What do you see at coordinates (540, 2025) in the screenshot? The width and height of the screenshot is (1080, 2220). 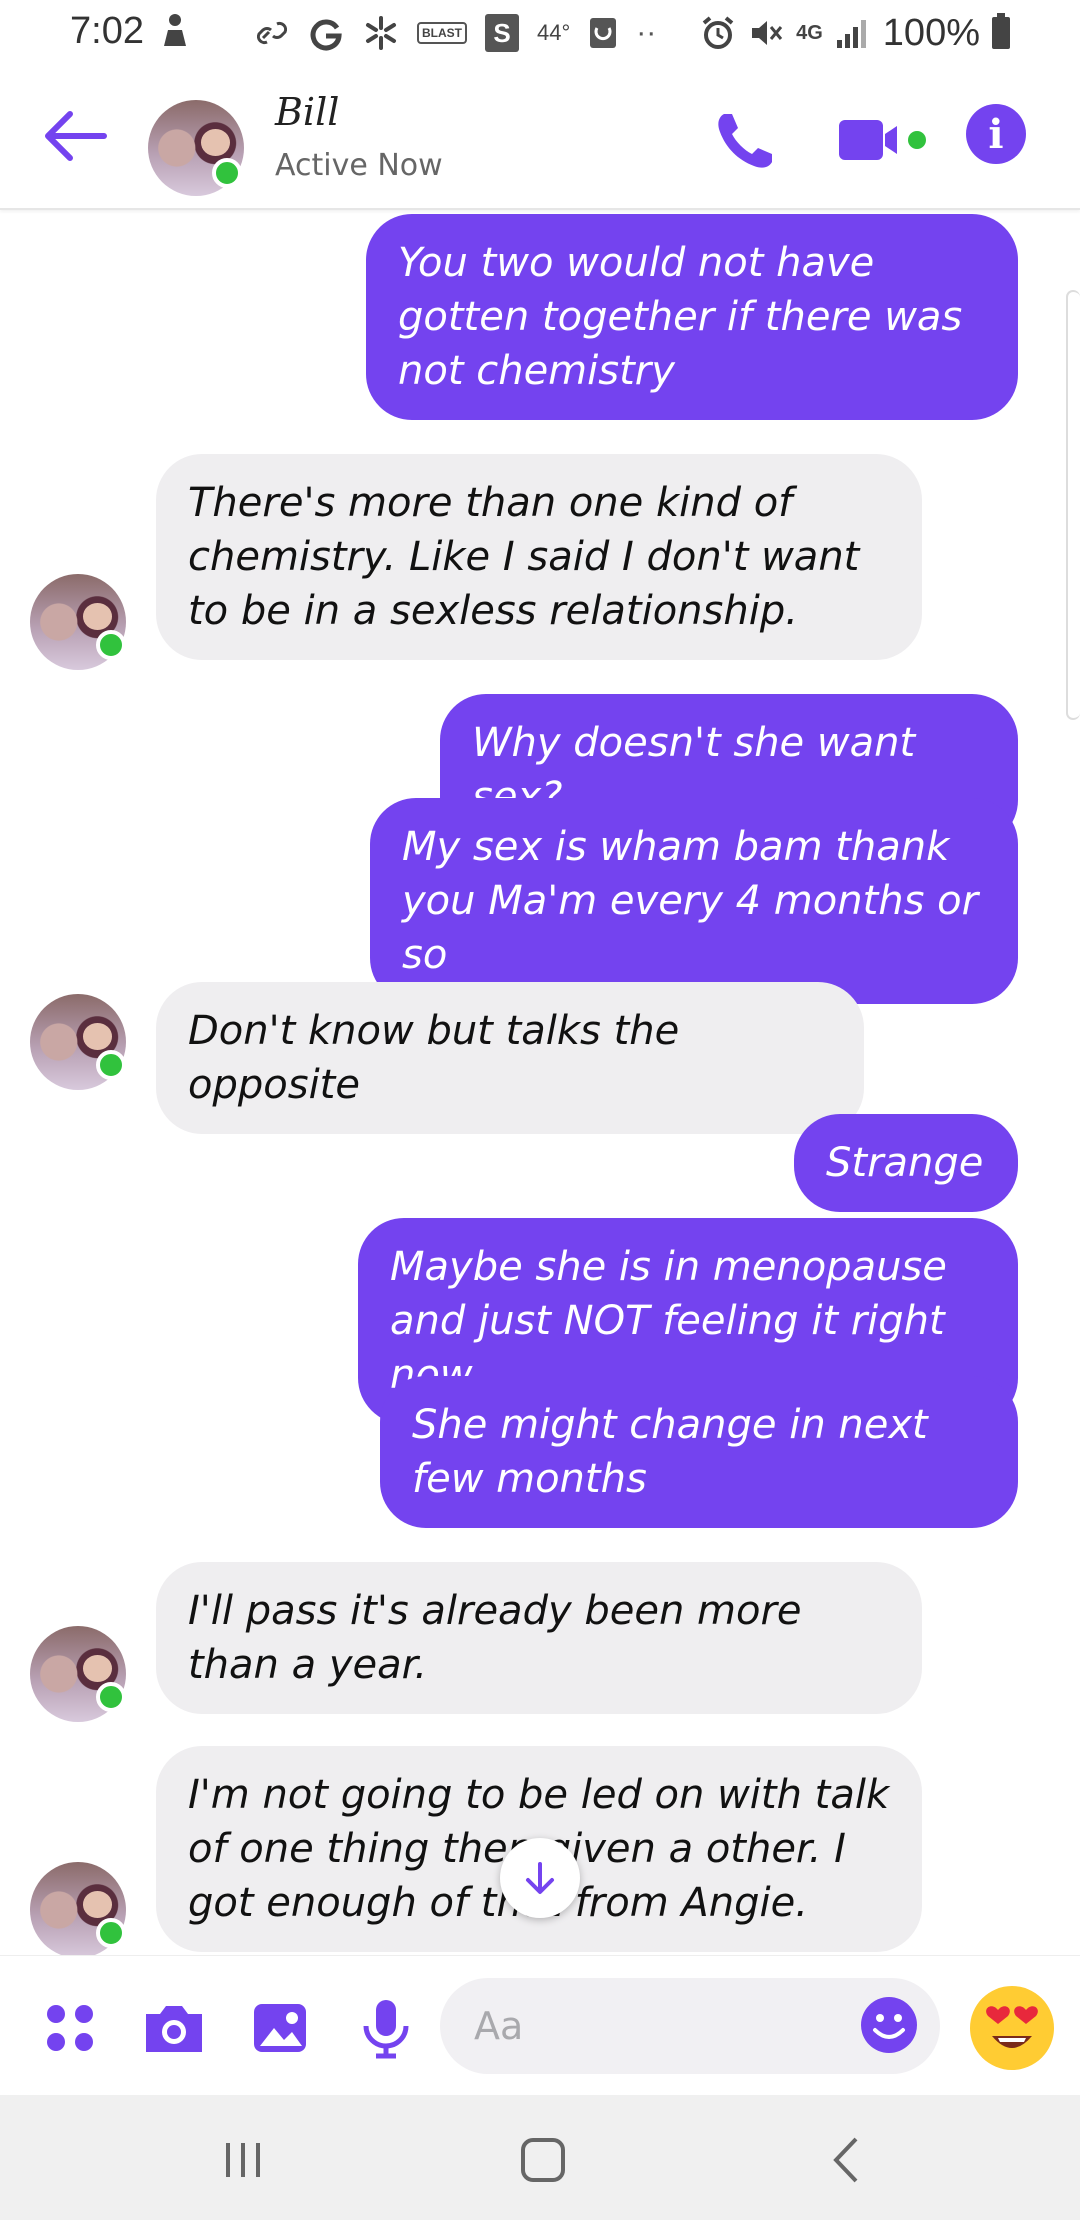 I see `message-composer: Aa` at bounding box center [540, 2025].